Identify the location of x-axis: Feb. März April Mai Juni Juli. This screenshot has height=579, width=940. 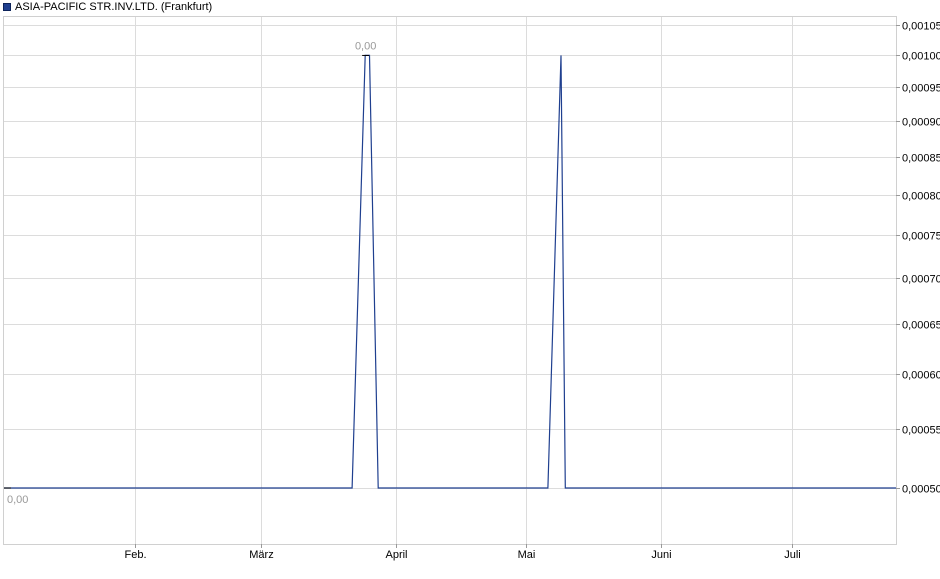
(462, 552).